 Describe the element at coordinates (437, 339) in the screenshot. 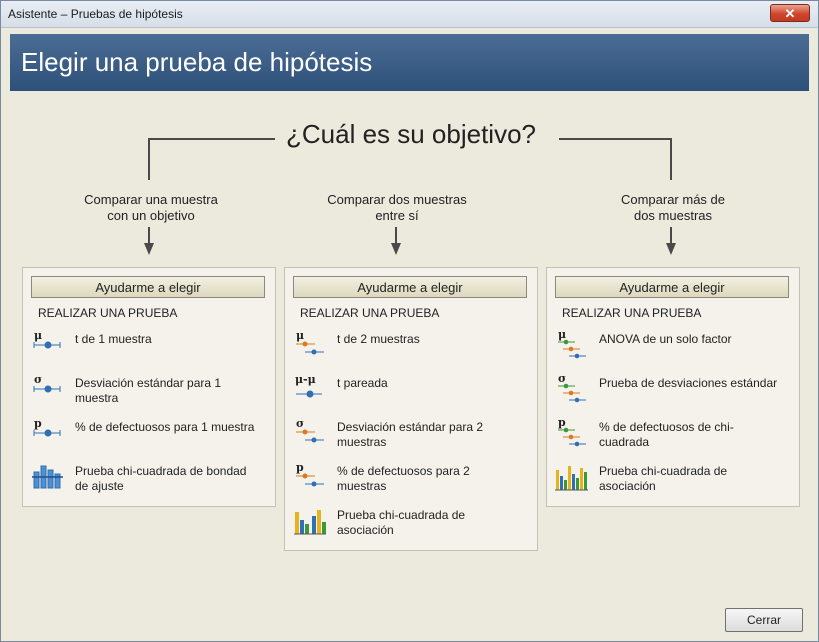

I see `test-item-label: t de 2 muestras` at that location.